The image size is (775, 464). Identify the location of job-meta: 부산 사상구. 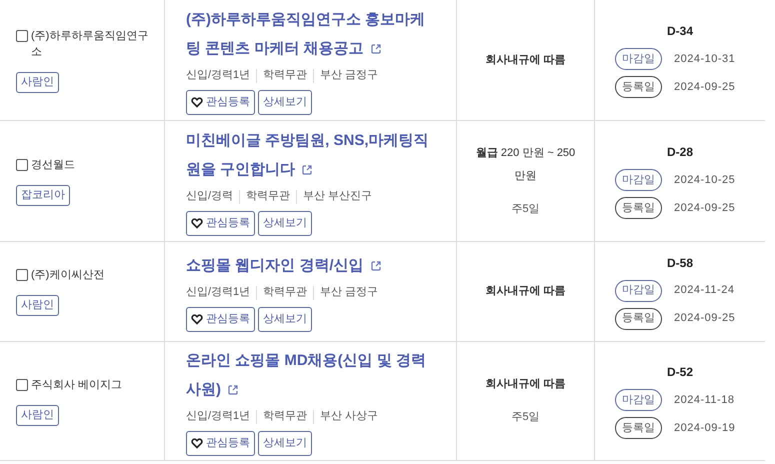
(349, 416).